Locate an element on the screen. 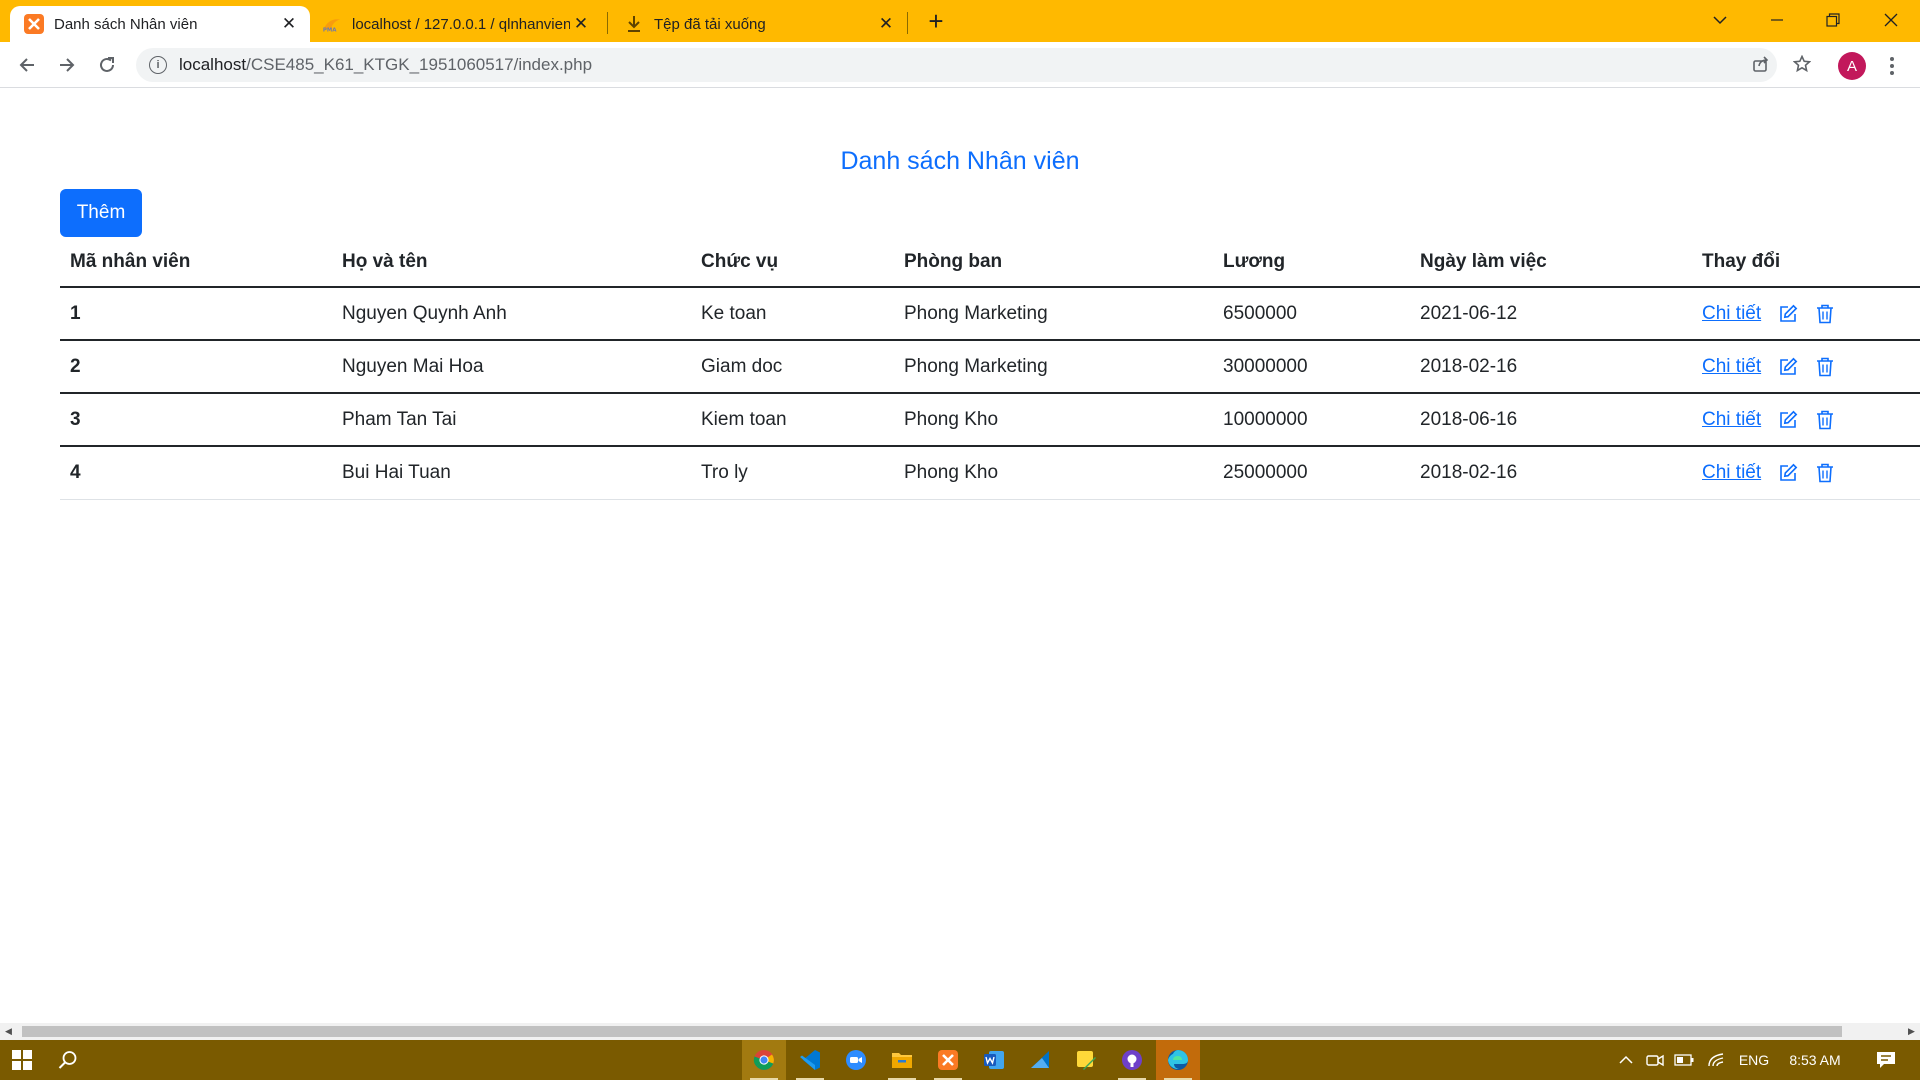  network-indicator is located at coordinates (1716, 1060).